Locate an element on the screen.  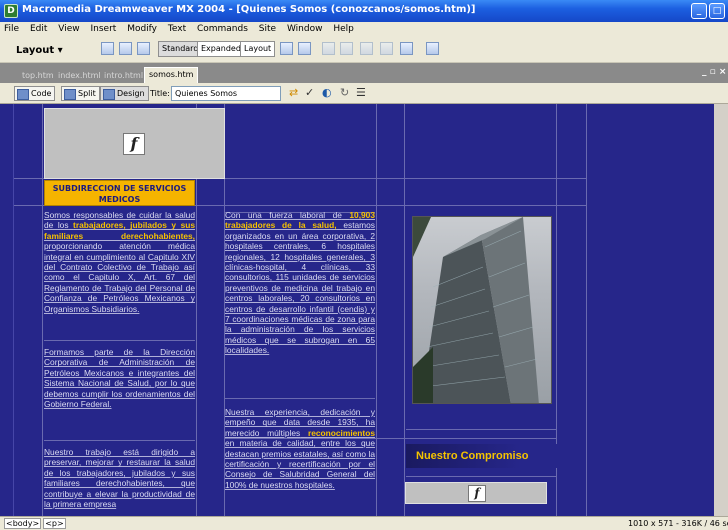
vertical-scrollbar is located at coordinates (721, 310).